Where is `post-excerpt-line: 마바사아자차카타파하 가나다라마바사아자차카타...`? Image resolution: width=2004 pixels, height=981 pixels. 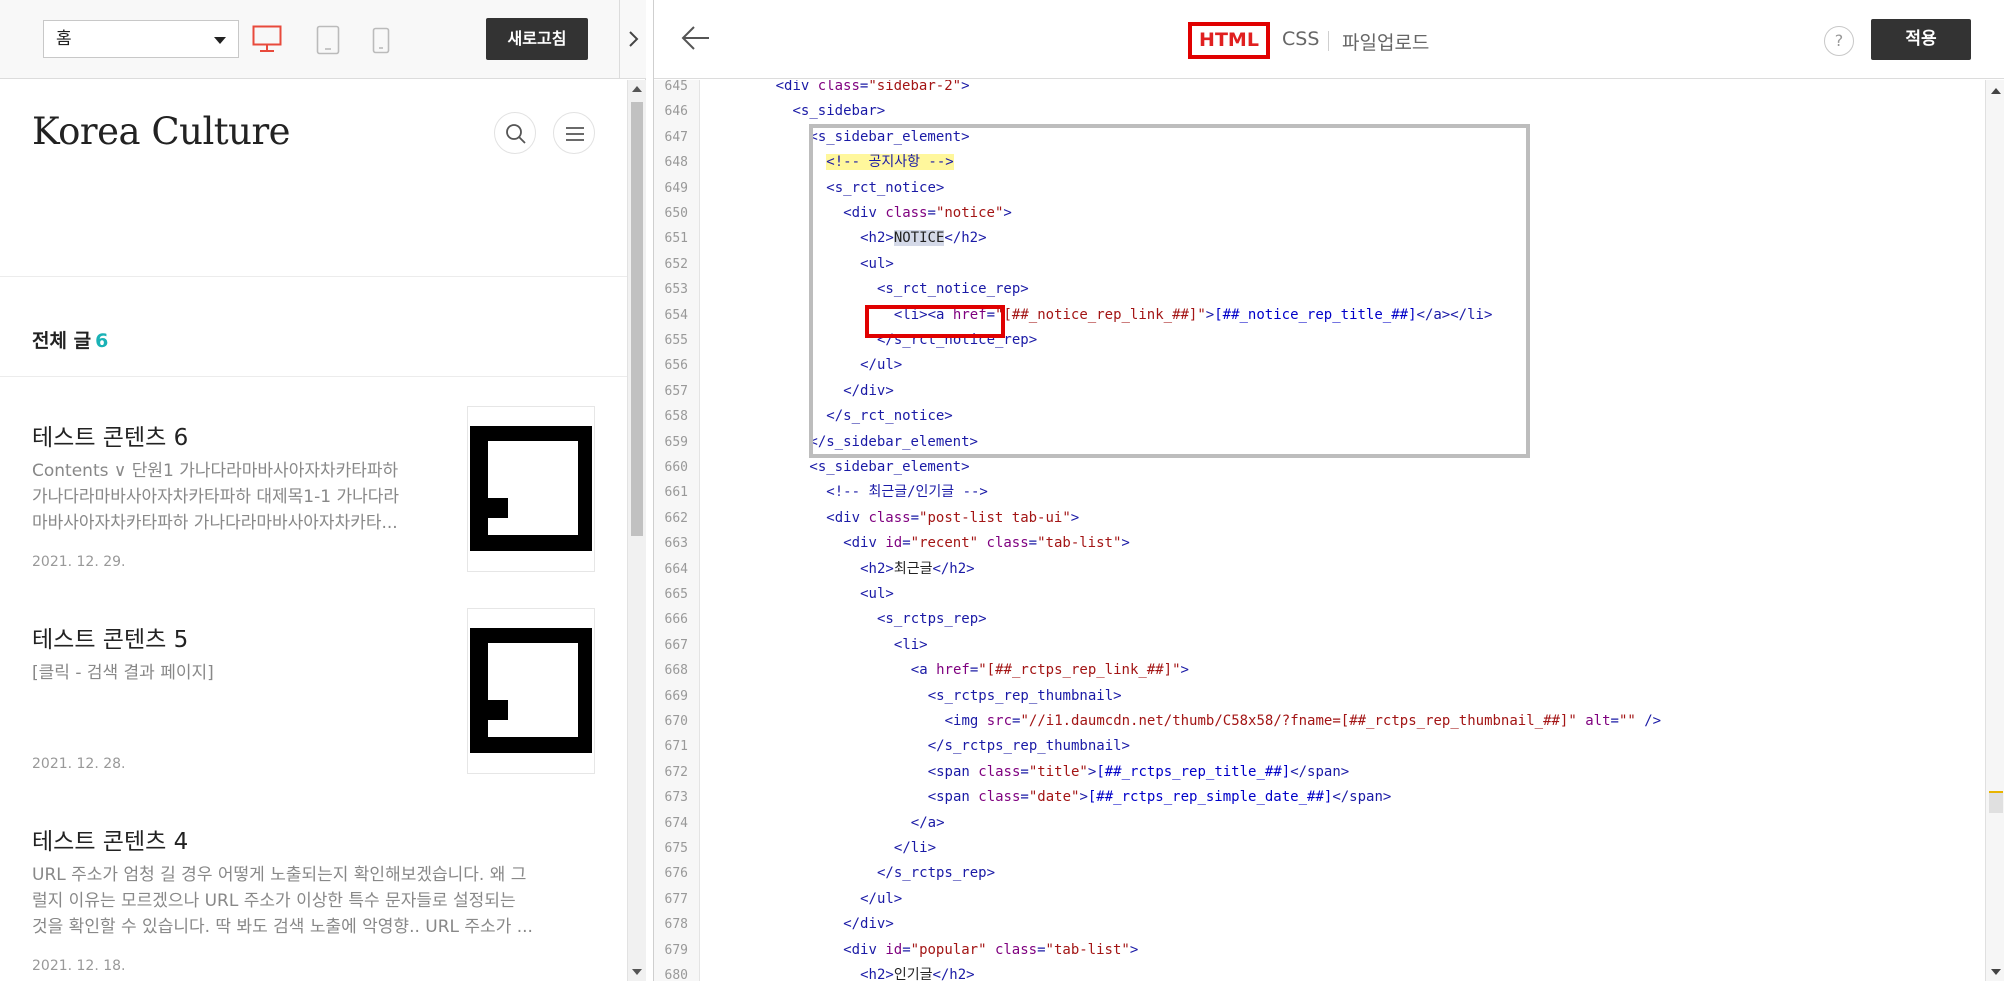 post-excerpt-line: 마바사아자차카타파하 가나다라마바사아자차카타... is located at coordinates (215, 523).